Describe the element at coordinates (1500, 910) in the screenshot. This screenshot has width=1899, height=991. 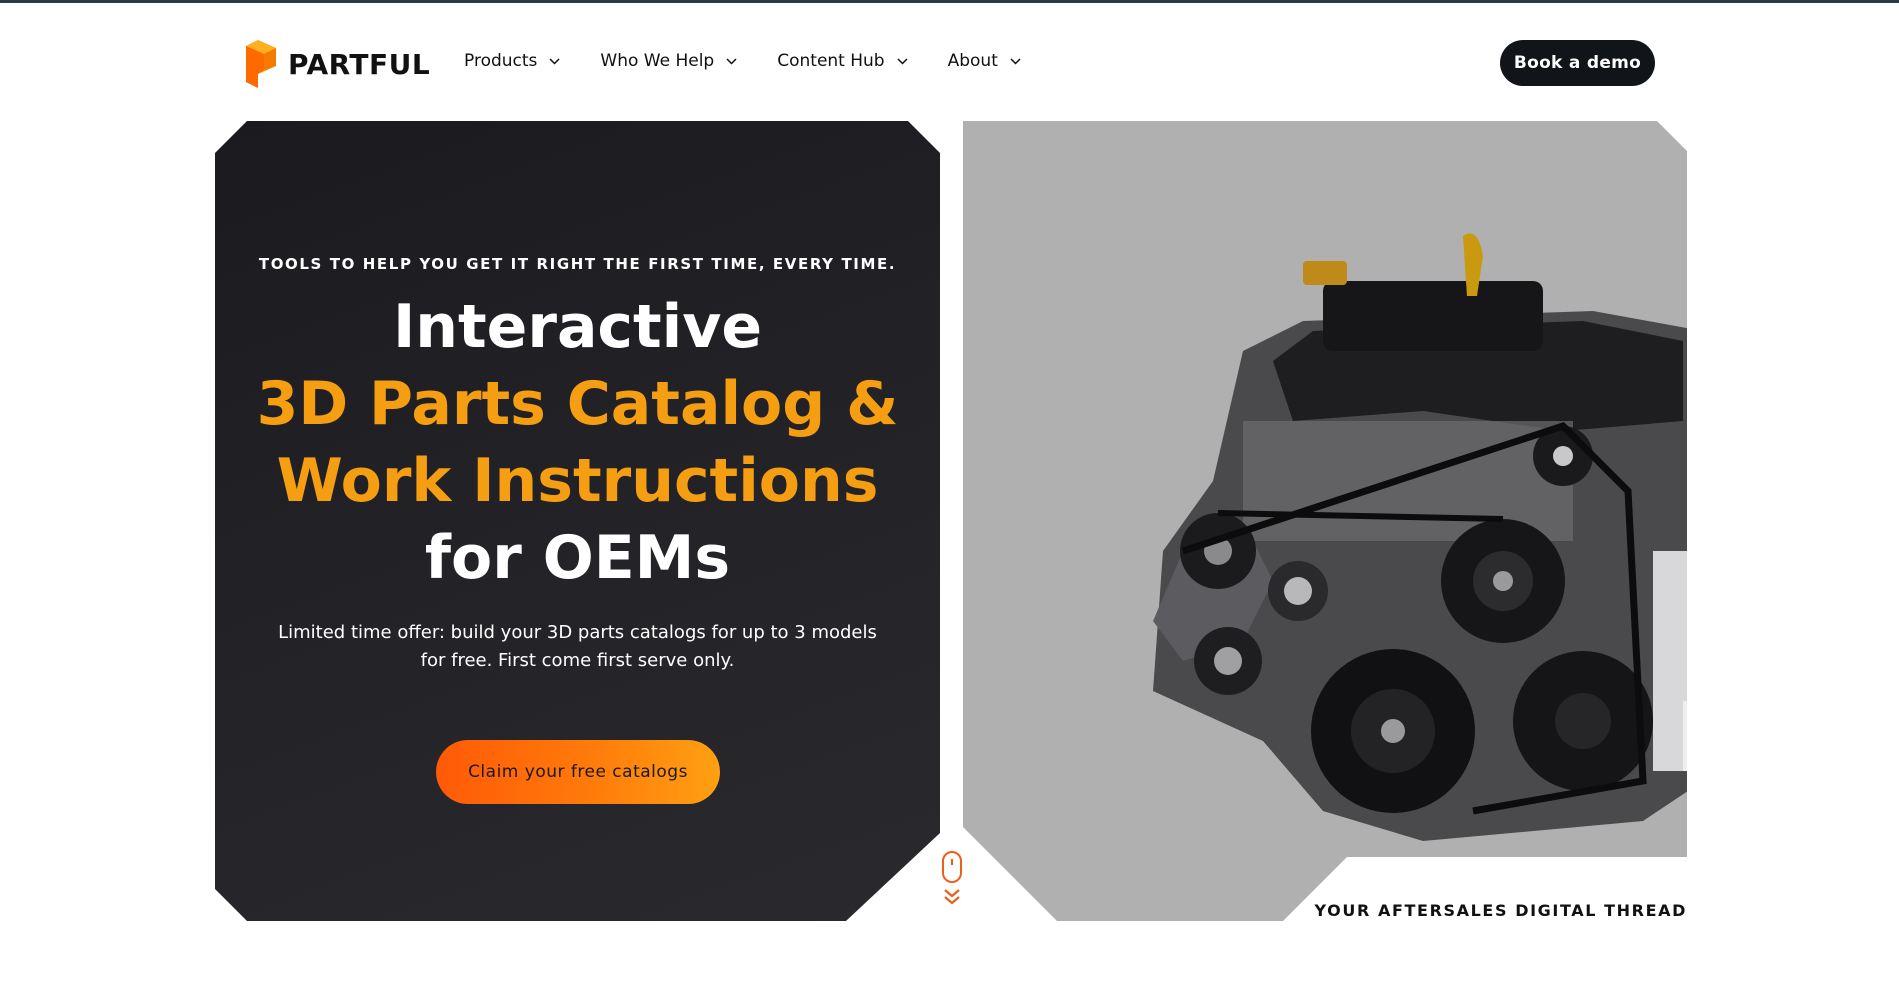
I see `hero-tagline: YOUR AFTERSALES DIGITAL THREAD` at that location.